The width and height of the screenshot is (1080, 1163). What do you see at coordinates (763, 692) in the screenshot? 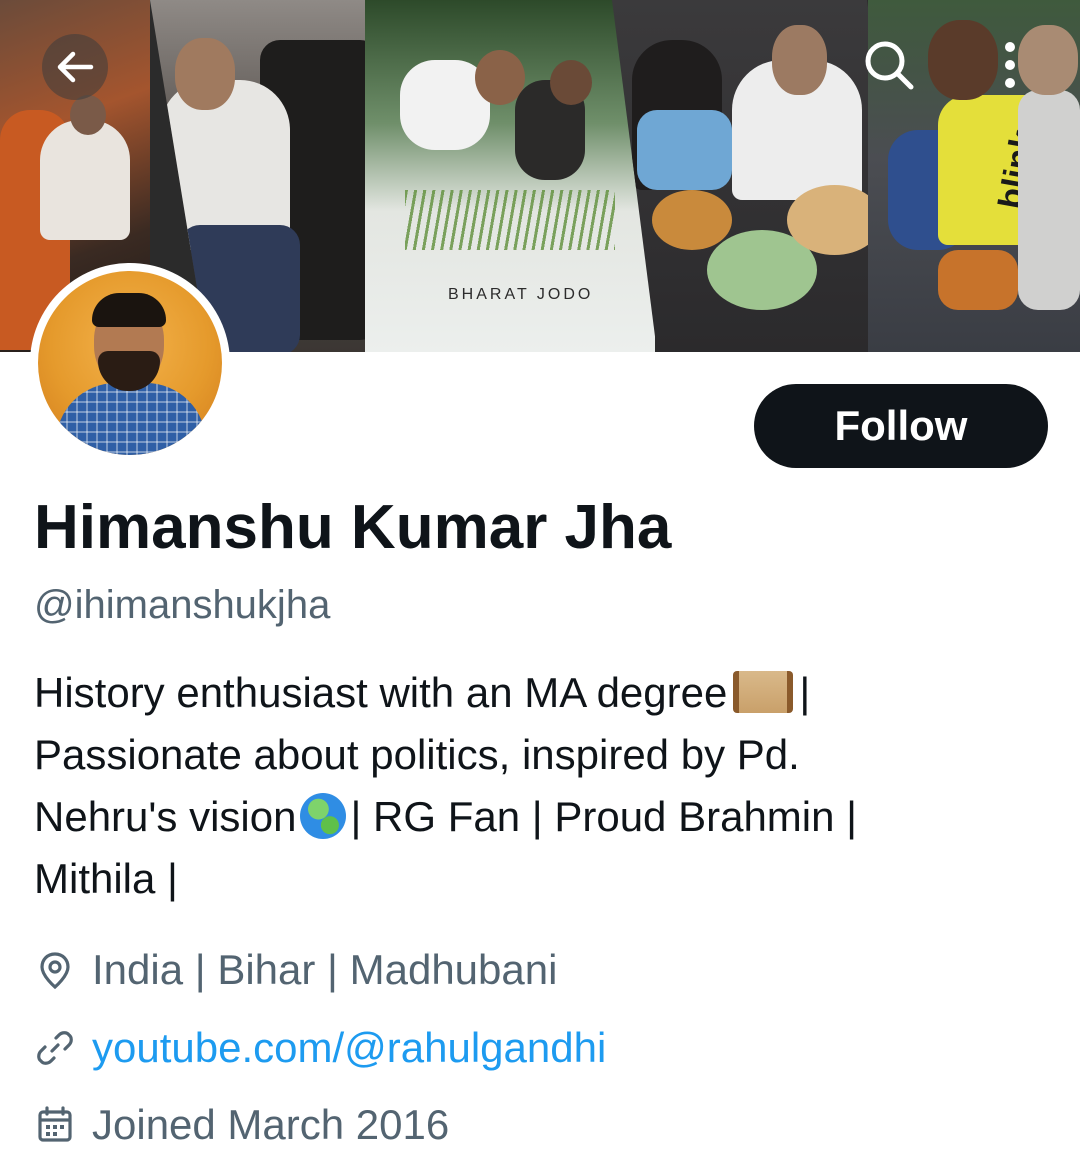
I see `scroll-icon` at bounding box center [763, 692].